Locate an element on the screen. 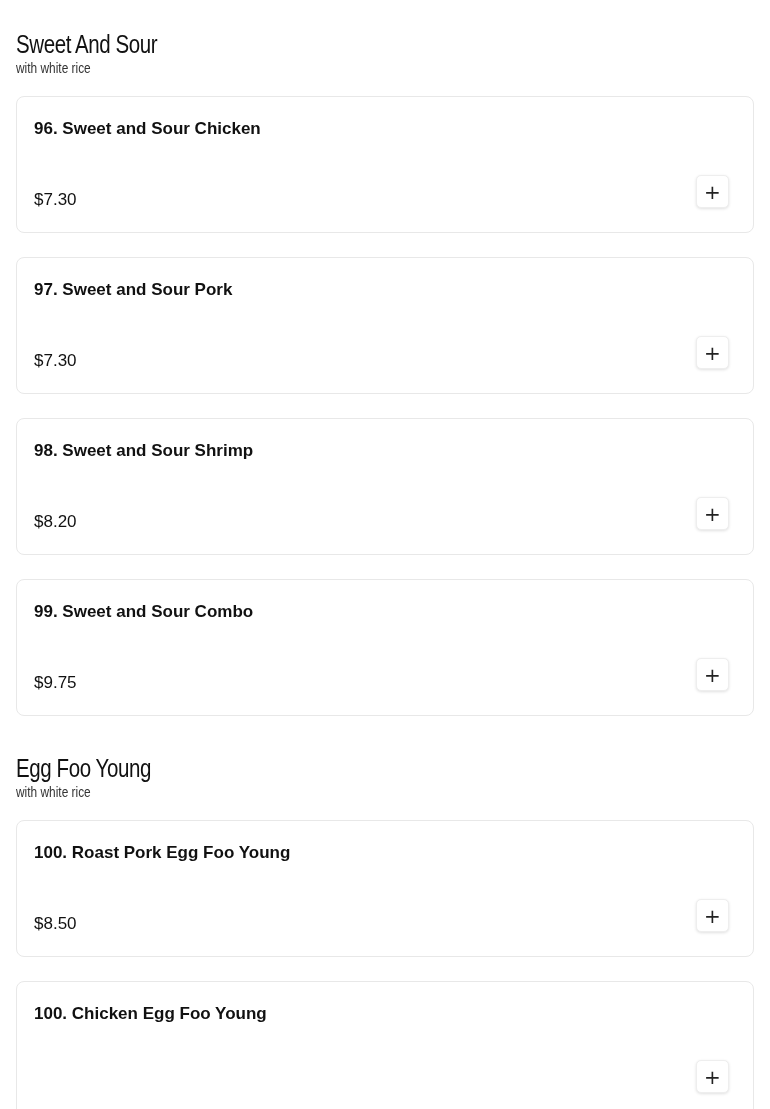 This screenshot has width=770, height=1109. section-title: Egg Foo Young is located at coordinates (83, 768).